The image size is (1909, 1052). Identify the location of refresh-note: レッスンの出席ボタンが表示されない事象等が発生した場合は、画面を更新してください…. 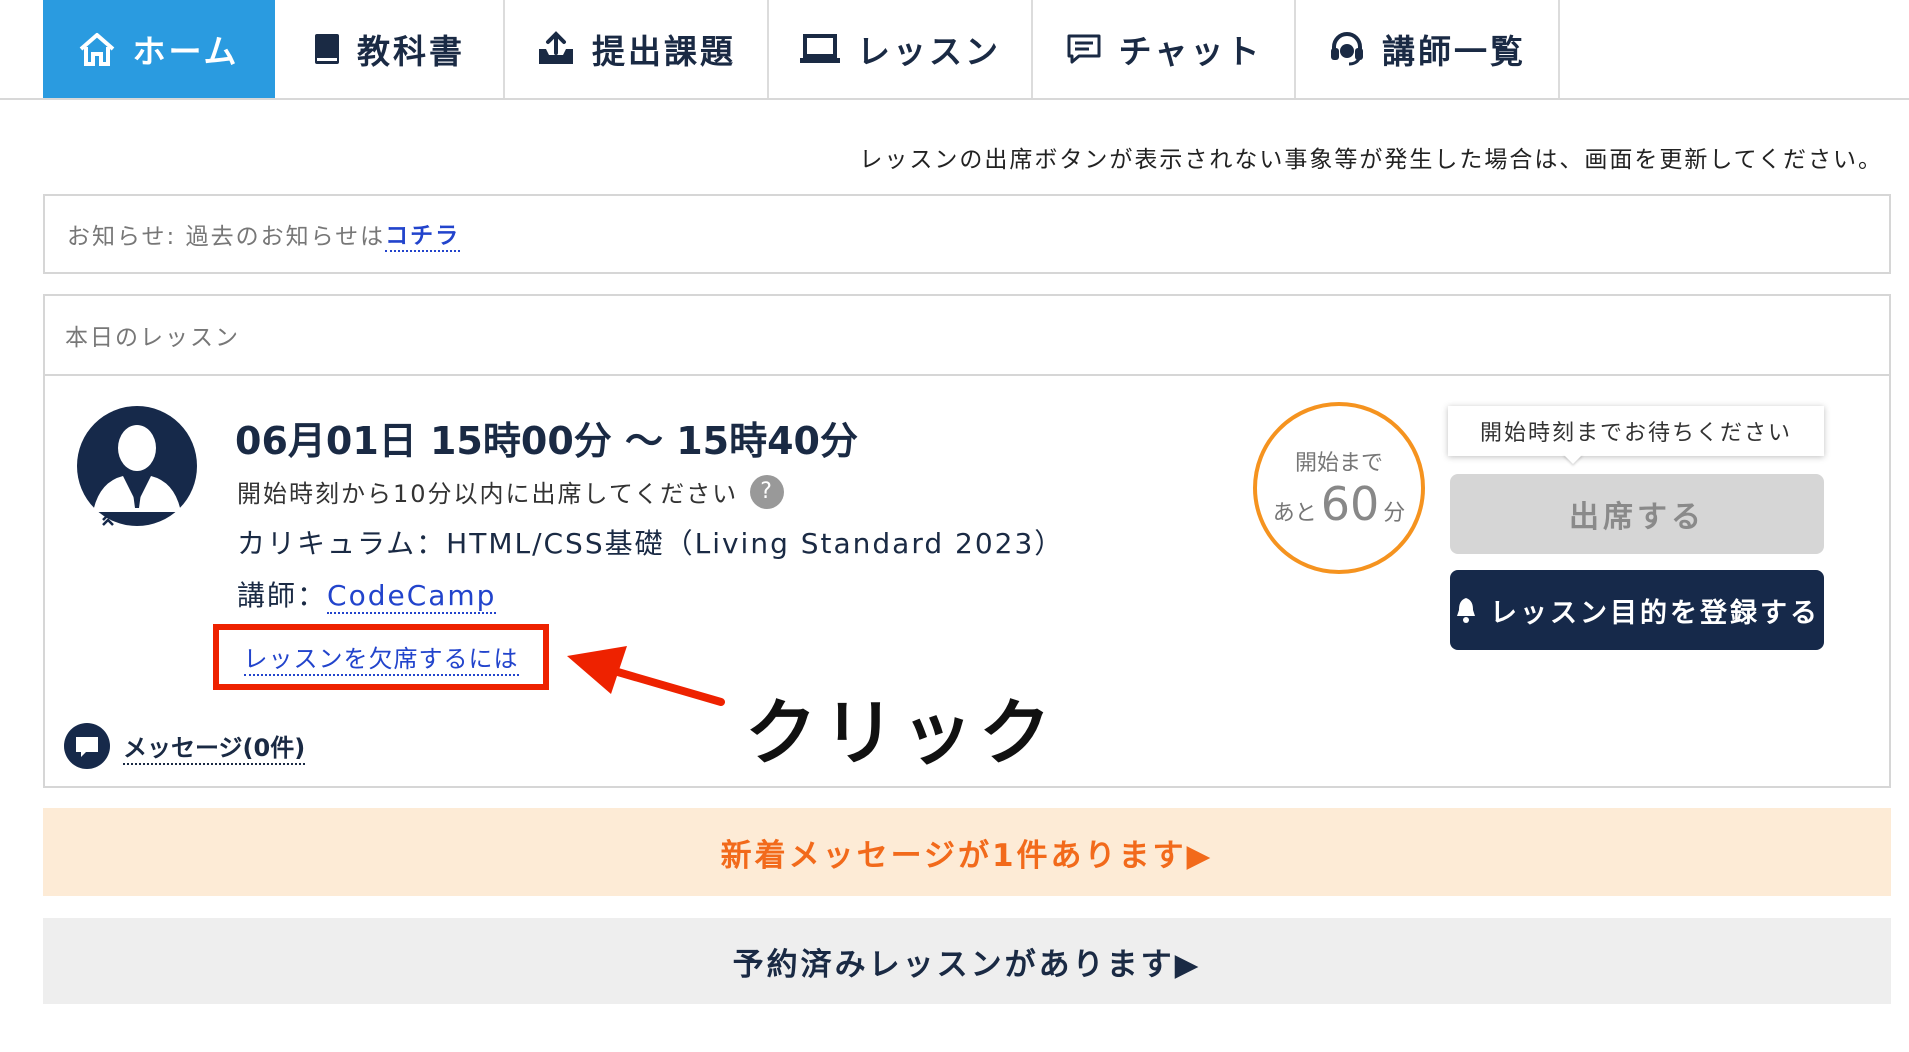
(1371, 160).